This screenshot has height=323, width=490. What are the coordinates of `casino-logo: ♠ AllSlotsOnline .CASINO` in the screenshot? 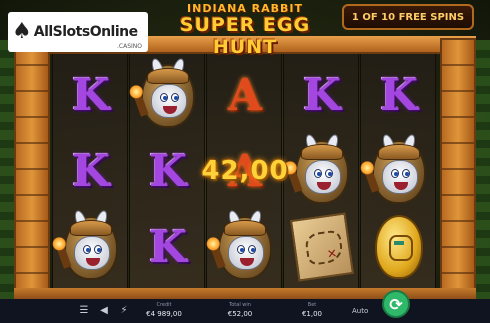 It's located at (78, 32).